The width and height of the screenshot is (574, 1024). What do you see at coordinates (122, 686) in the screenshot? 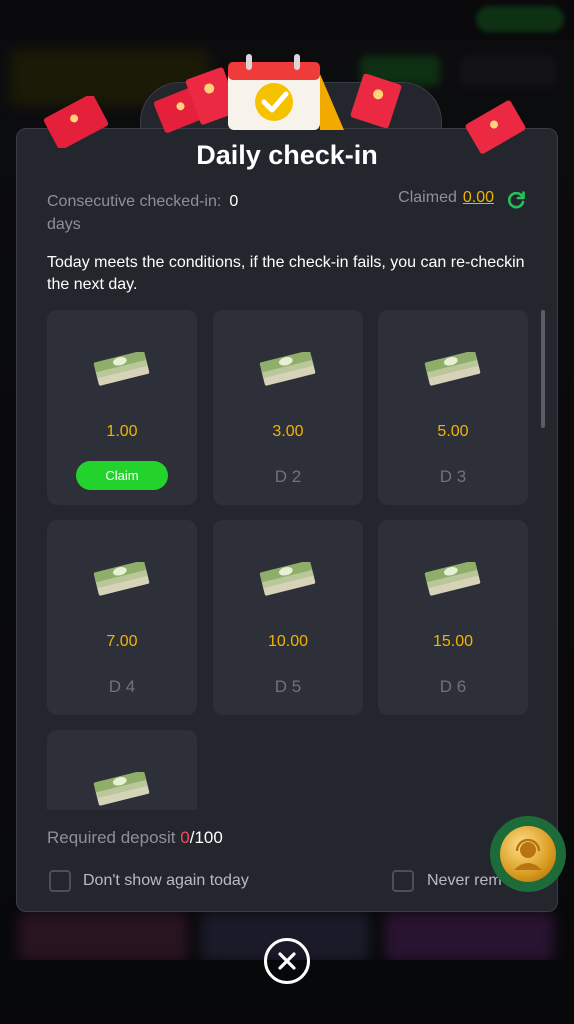
I see `reward-day-label: D 4` at bounding box center [122, 686].